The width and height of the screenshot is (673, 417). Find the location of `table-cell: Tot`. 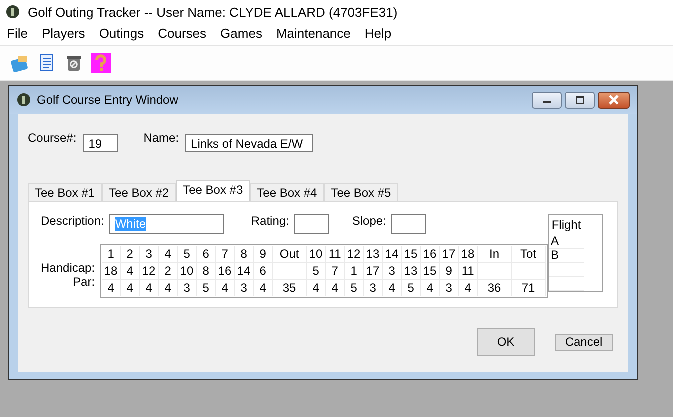

table-cell: Tot is located at coordinates (529, 254).